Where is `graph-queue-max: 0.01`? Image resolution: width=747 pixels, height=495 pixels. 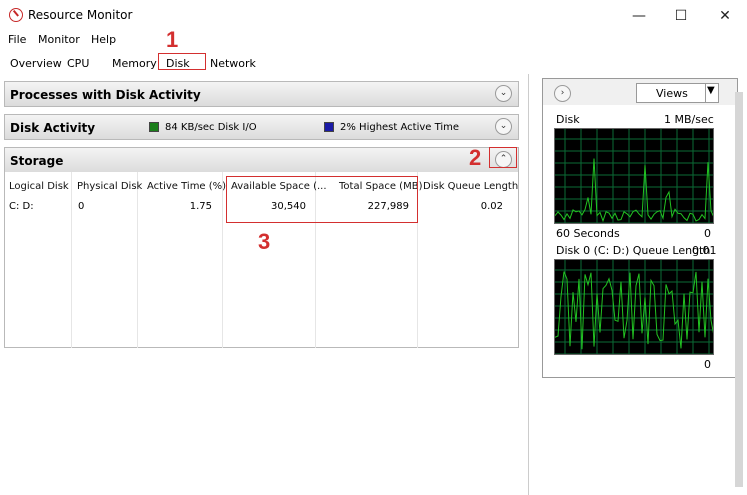
graph-queue-max: 0.01 is located at coordinates (704, 250).